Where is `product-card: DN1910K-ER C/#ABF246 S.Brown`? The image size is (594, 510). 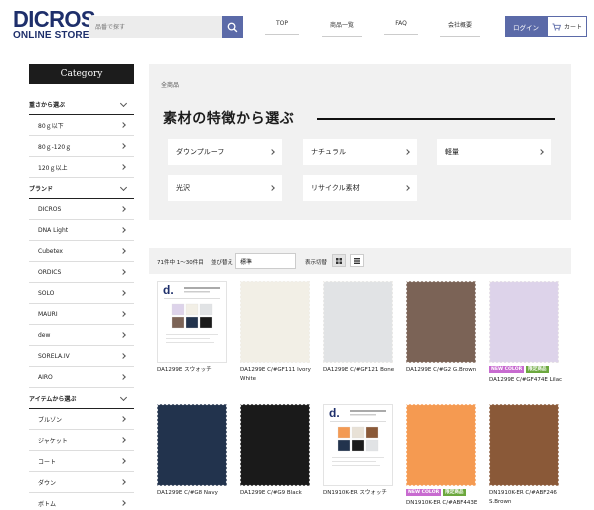
product-card: DN1910K-ER C/#ABF246 S.Brown is located at coordinates (524, 455).